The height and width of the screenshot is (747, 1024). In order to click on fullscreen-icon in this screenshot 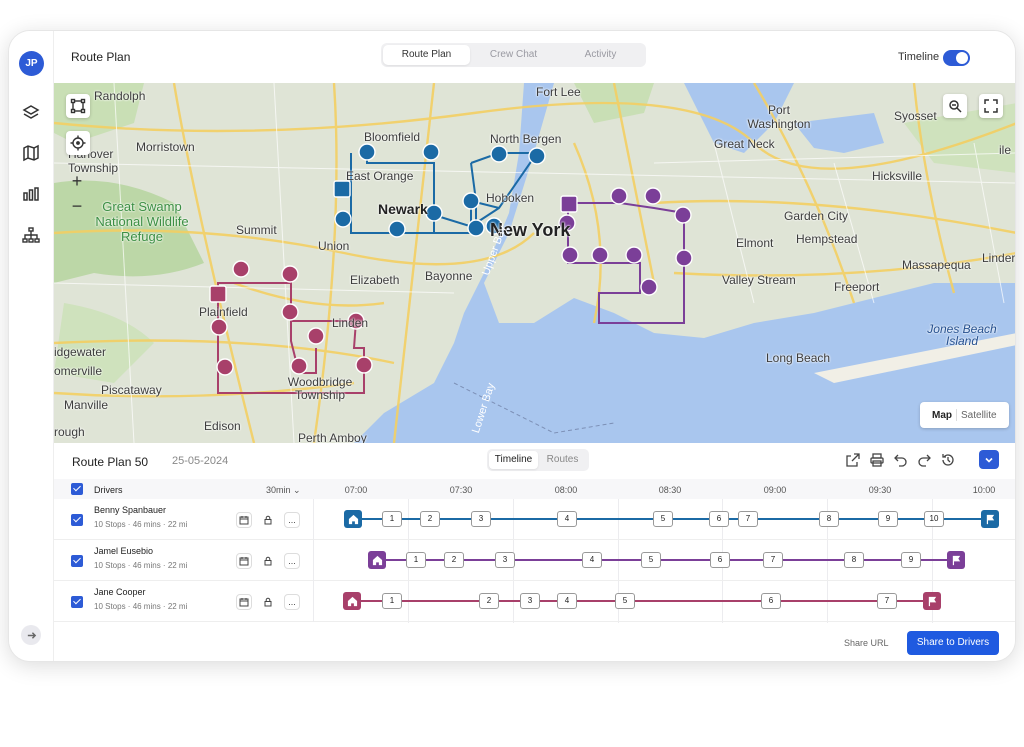, I will do `click(991, 106)`.